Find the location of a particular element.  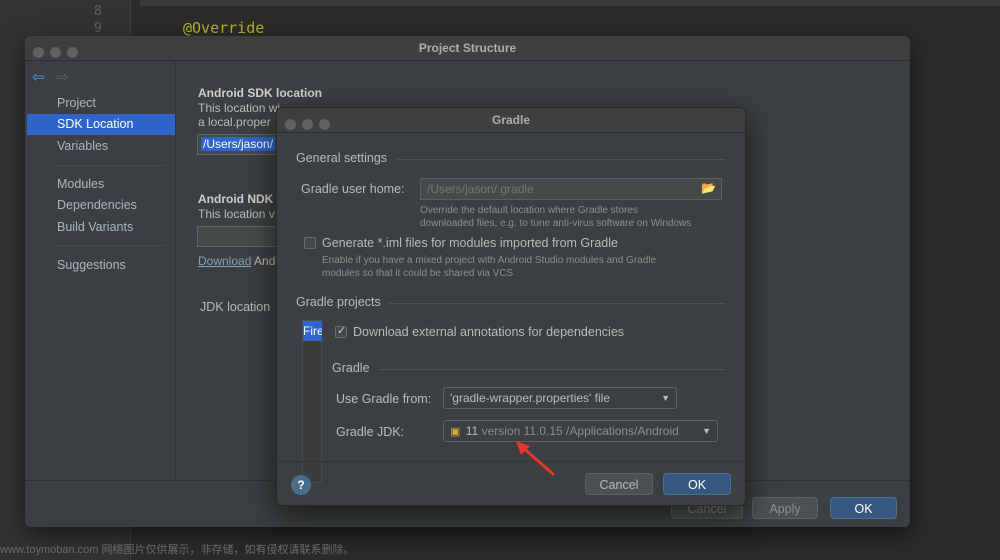

use-gradle-from-label: Use Gradle from: is located at coordinates (384, 399).